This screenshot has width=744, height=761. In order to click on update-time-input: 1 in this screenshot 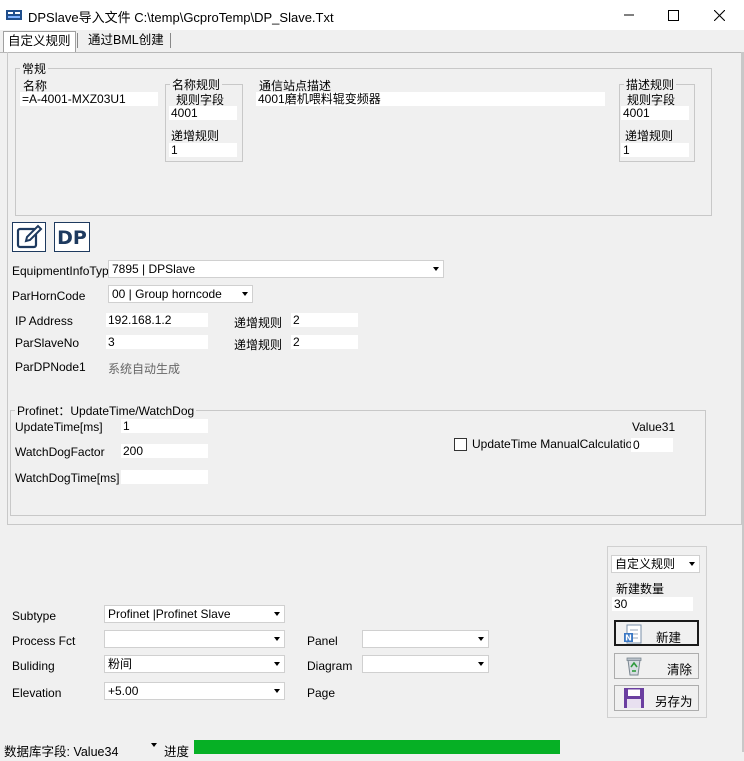, I will do `click(164, 426)`.